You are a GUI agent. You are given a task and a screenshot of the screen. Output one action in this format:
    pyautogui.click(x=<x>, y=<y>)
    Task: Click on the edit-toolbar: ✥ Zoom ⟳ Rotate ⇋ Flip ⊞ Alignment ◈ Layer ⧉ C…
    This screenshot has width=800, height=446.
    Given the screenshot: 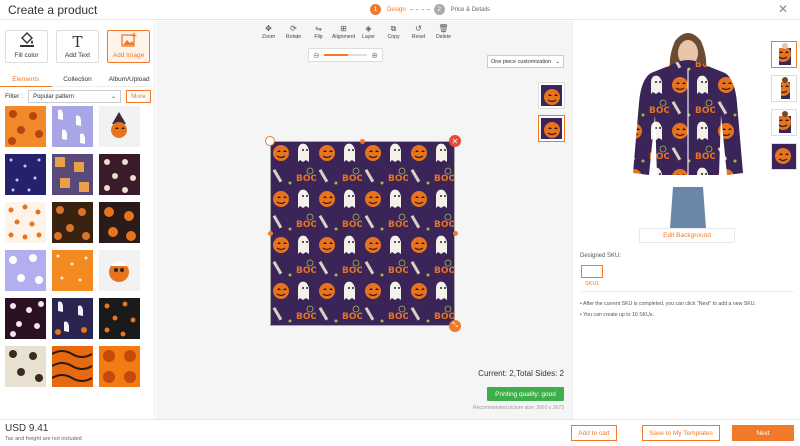 What is the action you would take?
    pyautogui.click(x=356, y=32)
    